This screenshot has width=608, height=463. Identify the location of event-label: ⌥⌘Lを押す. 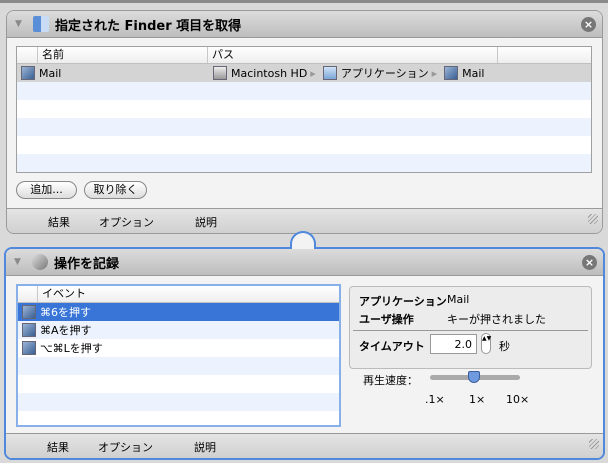
(71, 348).